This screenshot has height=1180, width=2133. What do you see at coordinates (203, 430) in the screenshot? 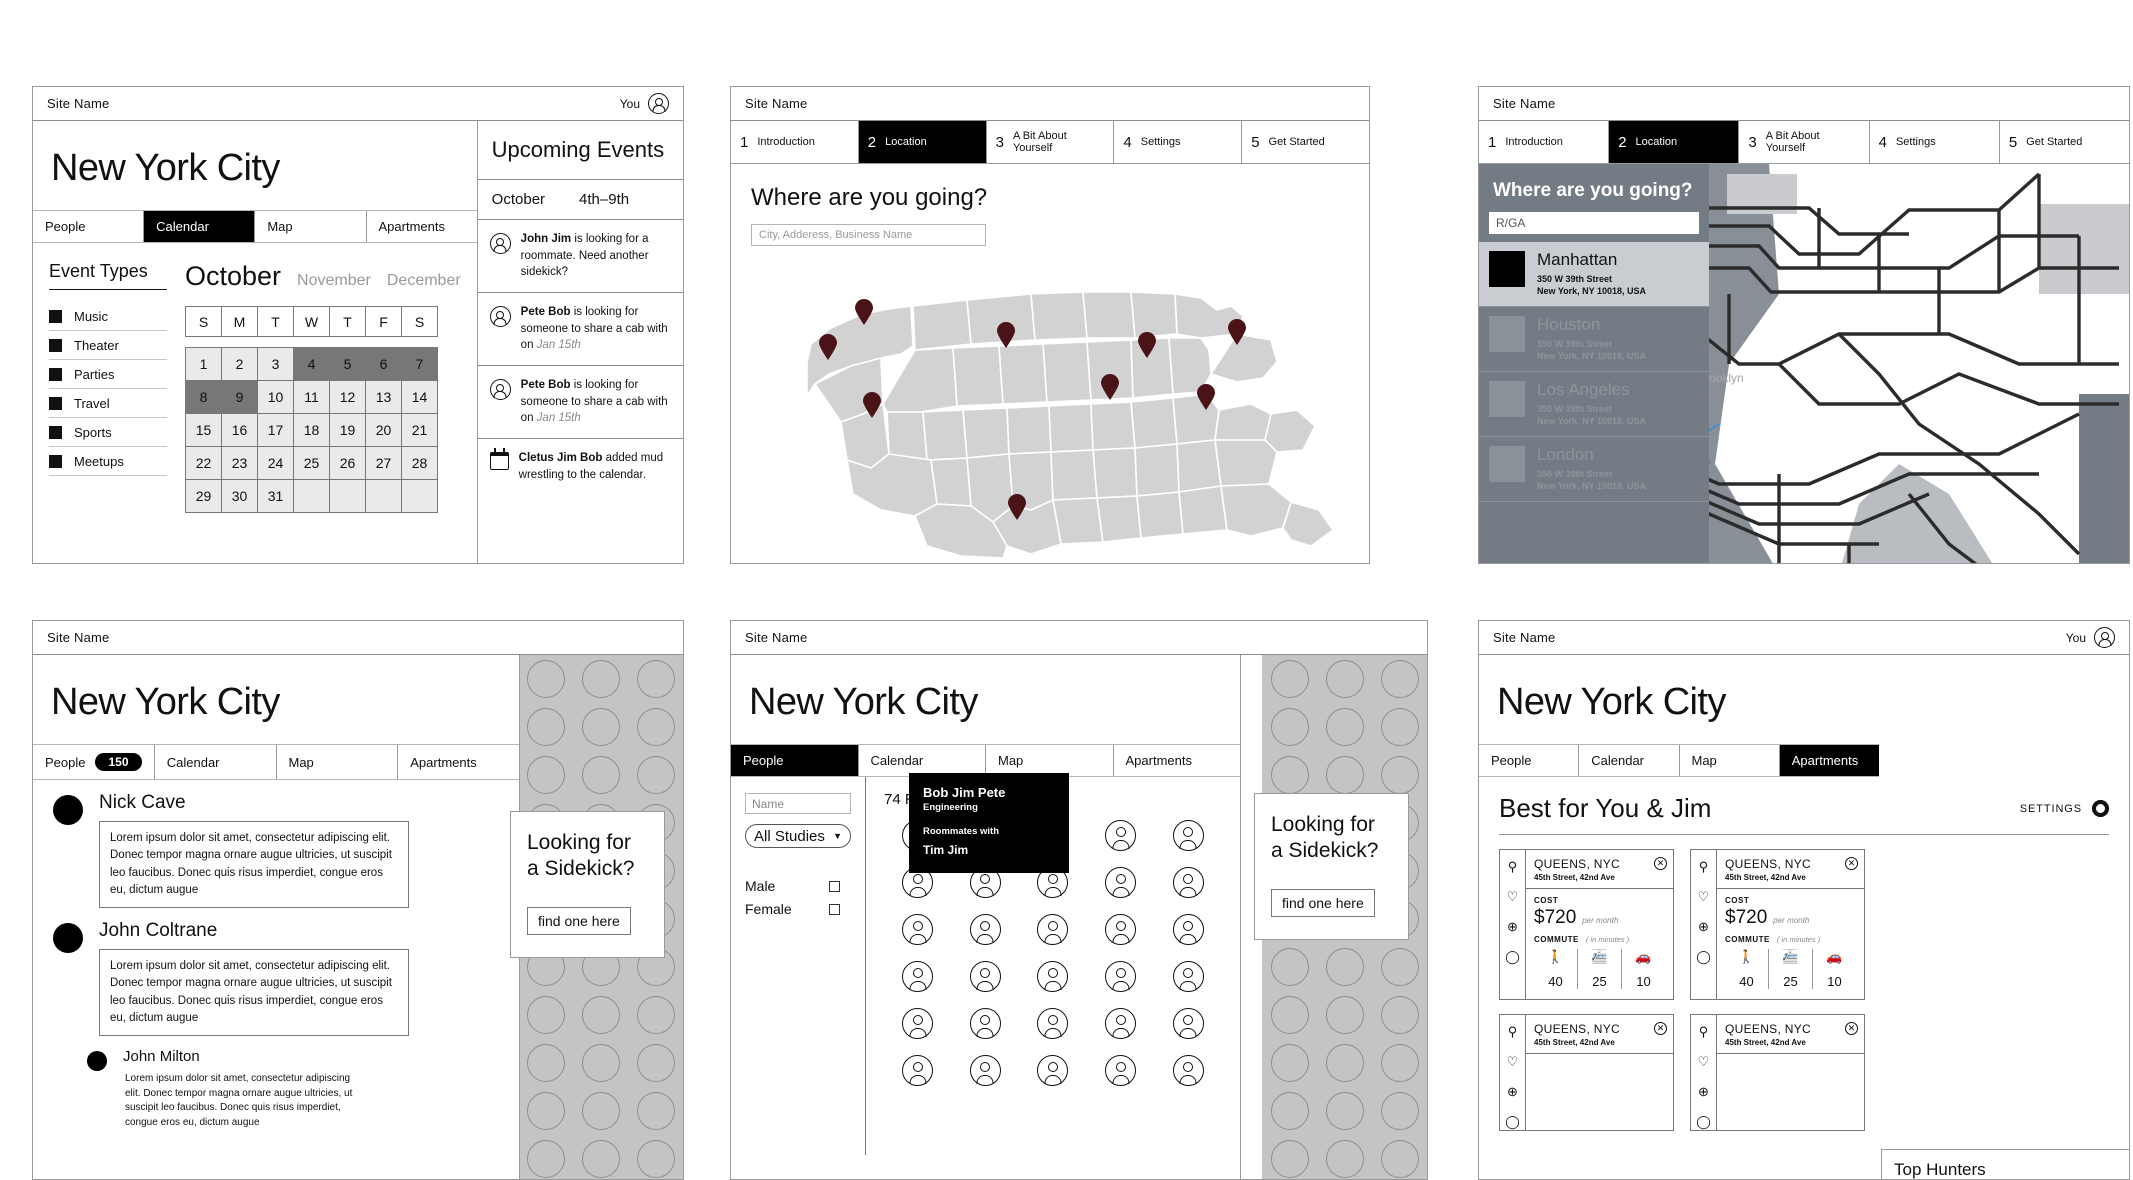
I see `calendar-day: 15` at bounding box center [203, 430].